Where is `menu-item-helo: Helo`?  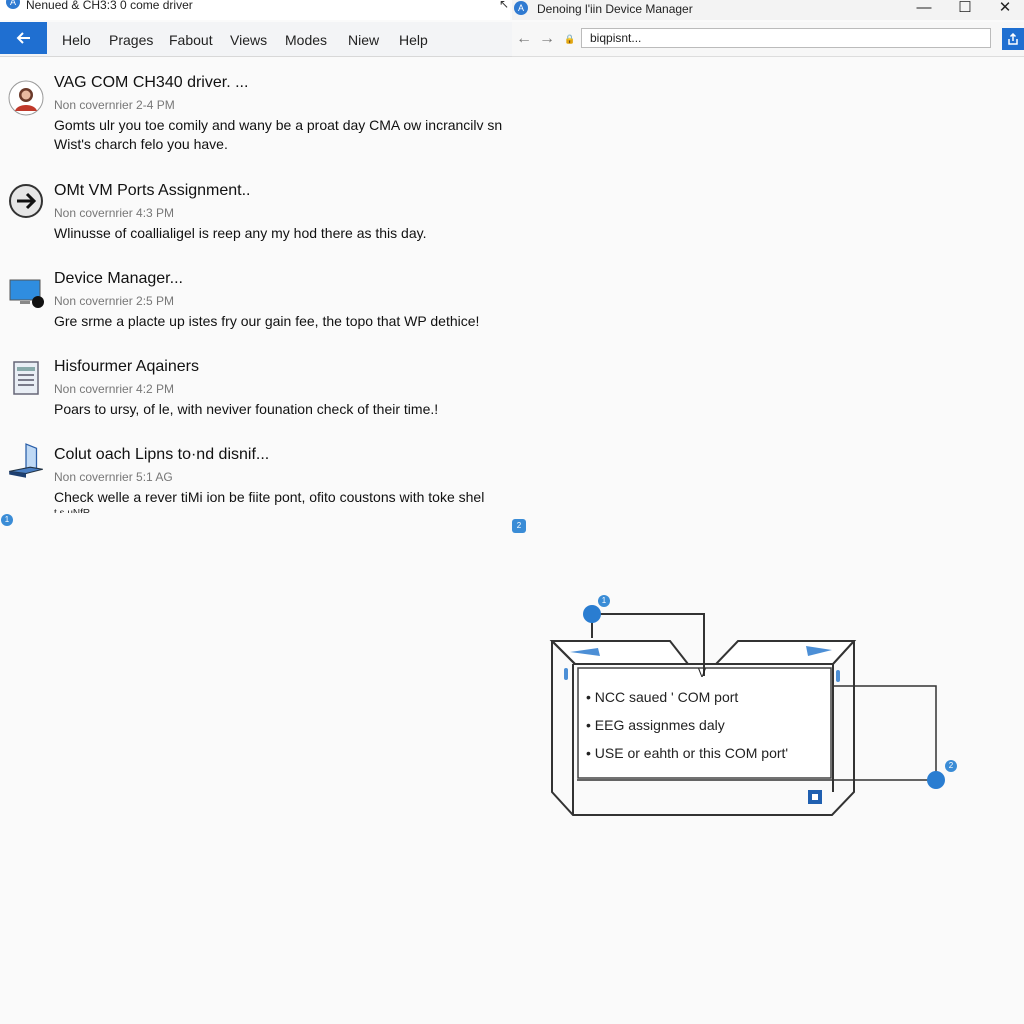
menu-item-helo: Helo is located at coordinates (76, 40).